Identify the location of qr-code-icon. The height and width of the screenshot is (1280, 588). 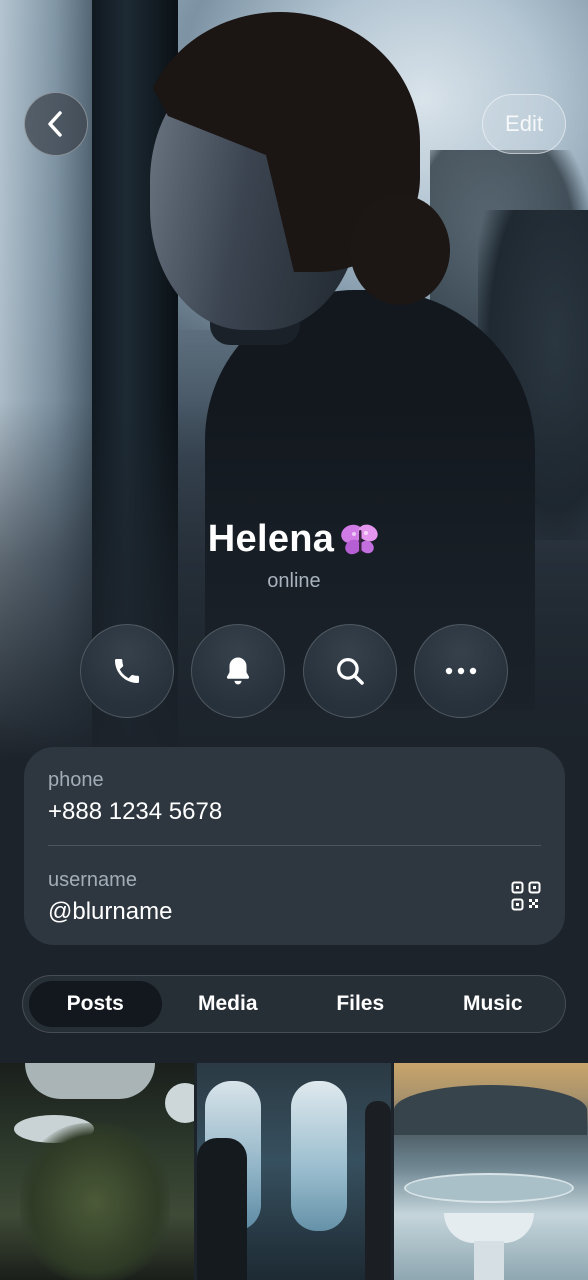
(526, 896).